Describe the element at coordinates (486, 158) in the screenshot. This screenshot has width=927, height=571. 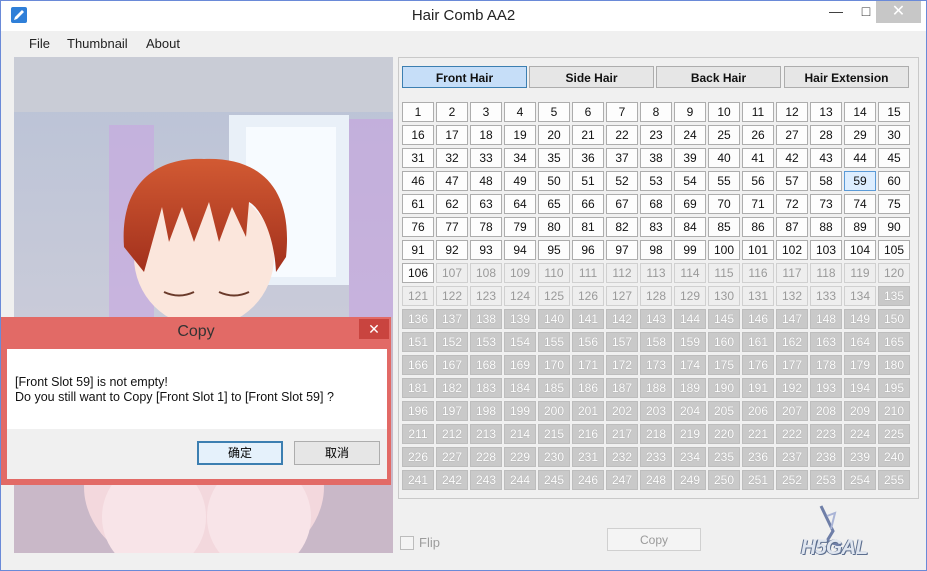
I see `slot-button-33: 33` at that location.